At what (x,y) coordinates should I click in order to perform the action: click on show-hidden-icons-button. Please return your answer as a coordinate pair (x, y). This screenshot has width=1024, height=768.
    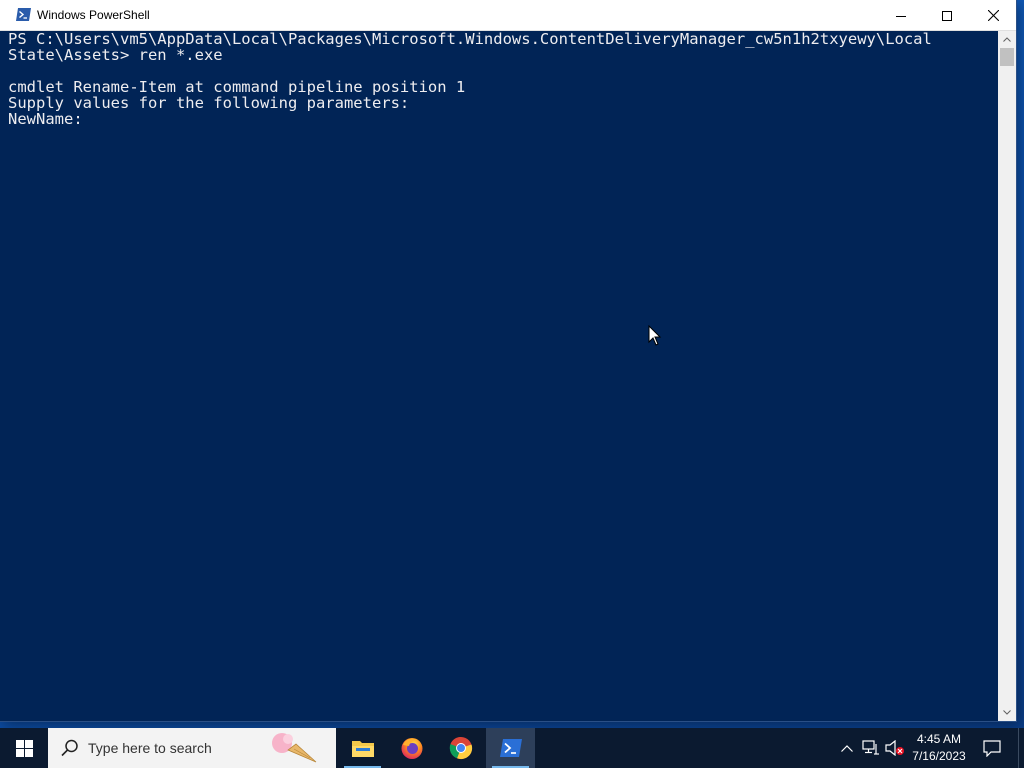
    Looking at the image, I should click on (847, 748).